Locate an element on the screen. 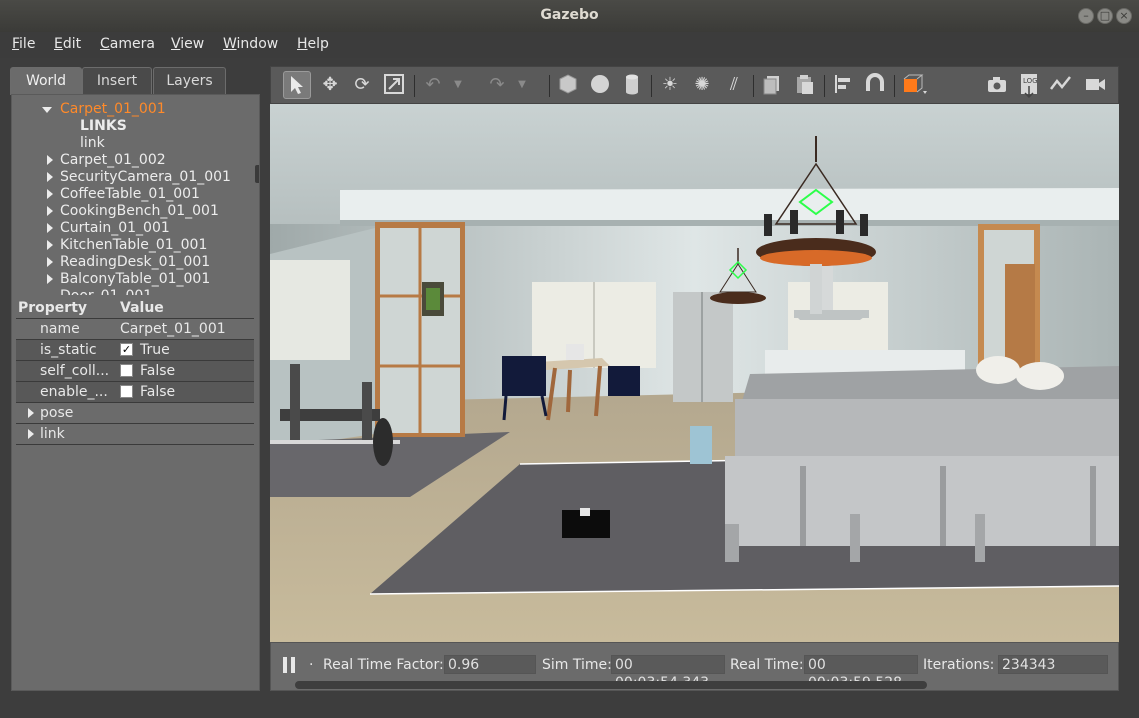 Image resolution: width=1139 pixels, height=718 pixels. select-mode-icon is located at coordinates (297, 85).